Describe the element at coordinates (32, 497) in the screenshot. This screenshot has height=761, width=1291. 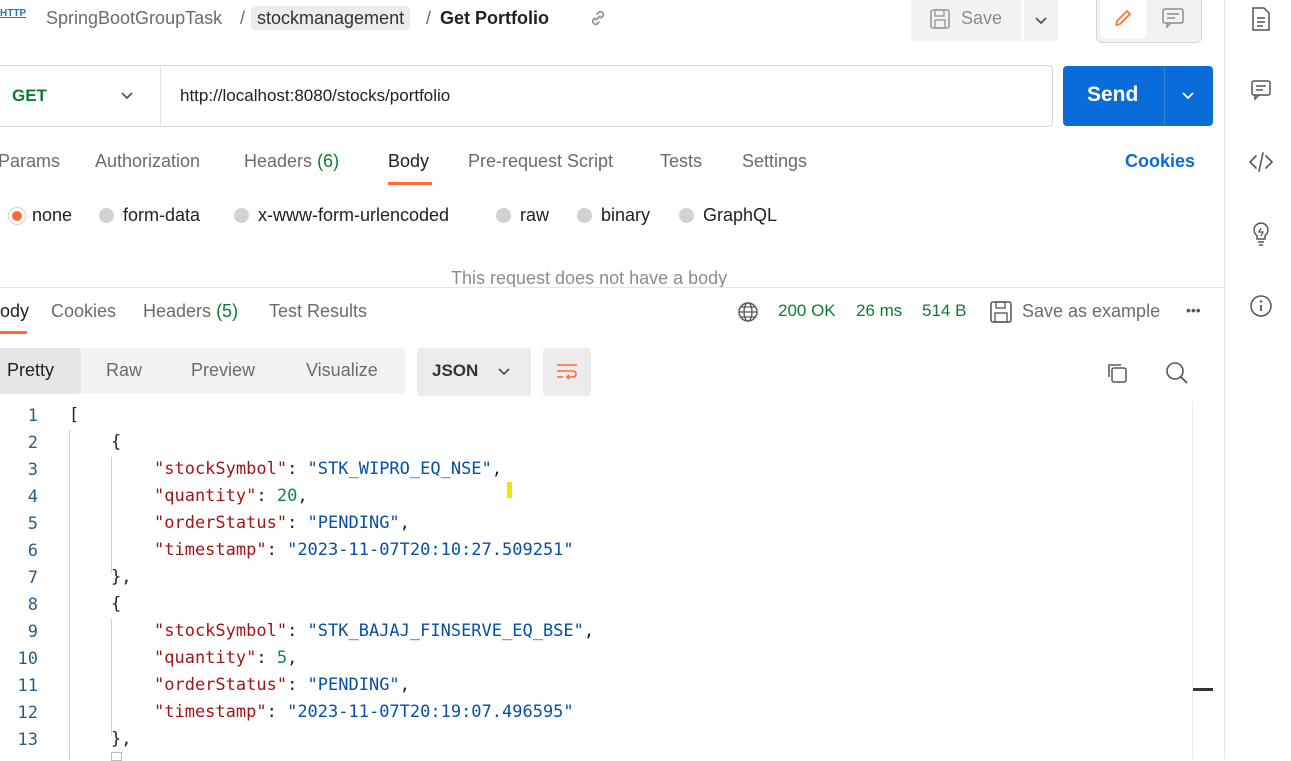
I see `line-number: 4` at that location.